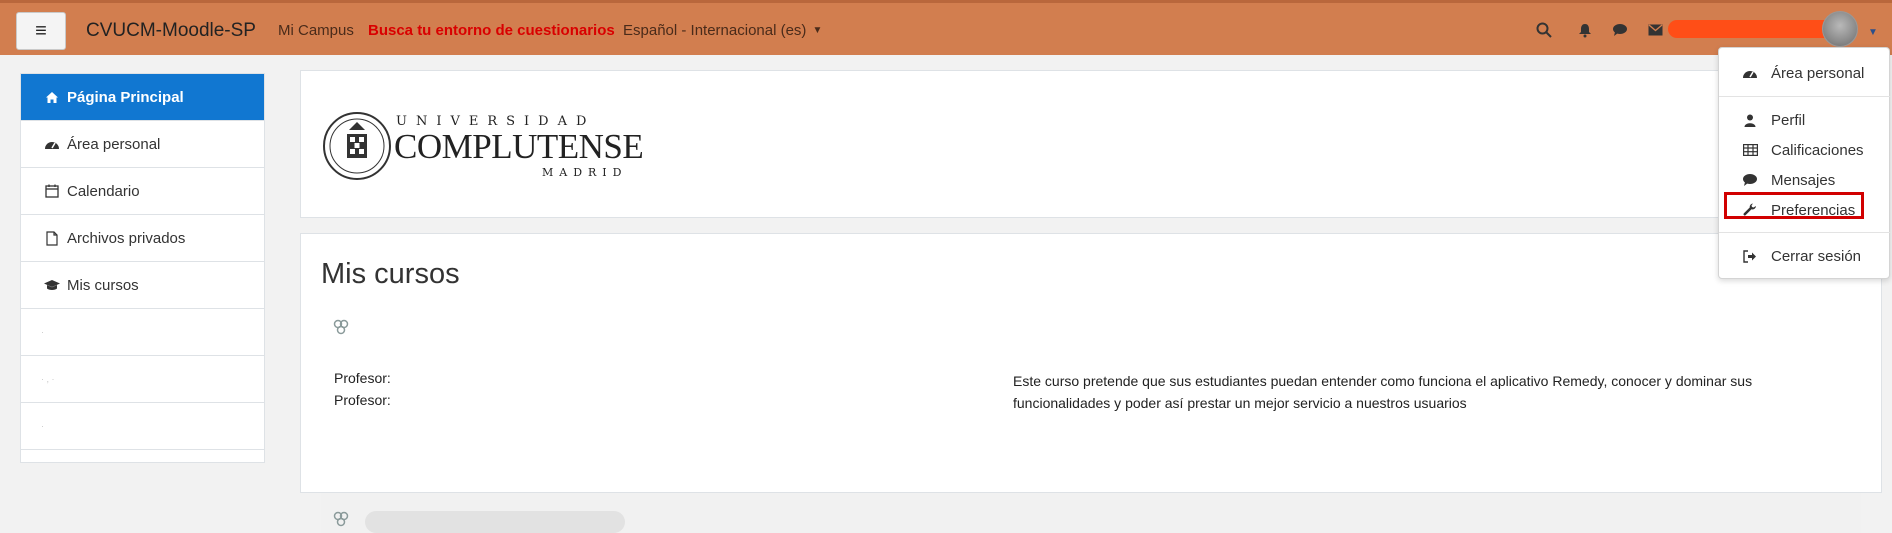 The image size is (1892, 533). I want to click on table-icon, so click(1750, 150).